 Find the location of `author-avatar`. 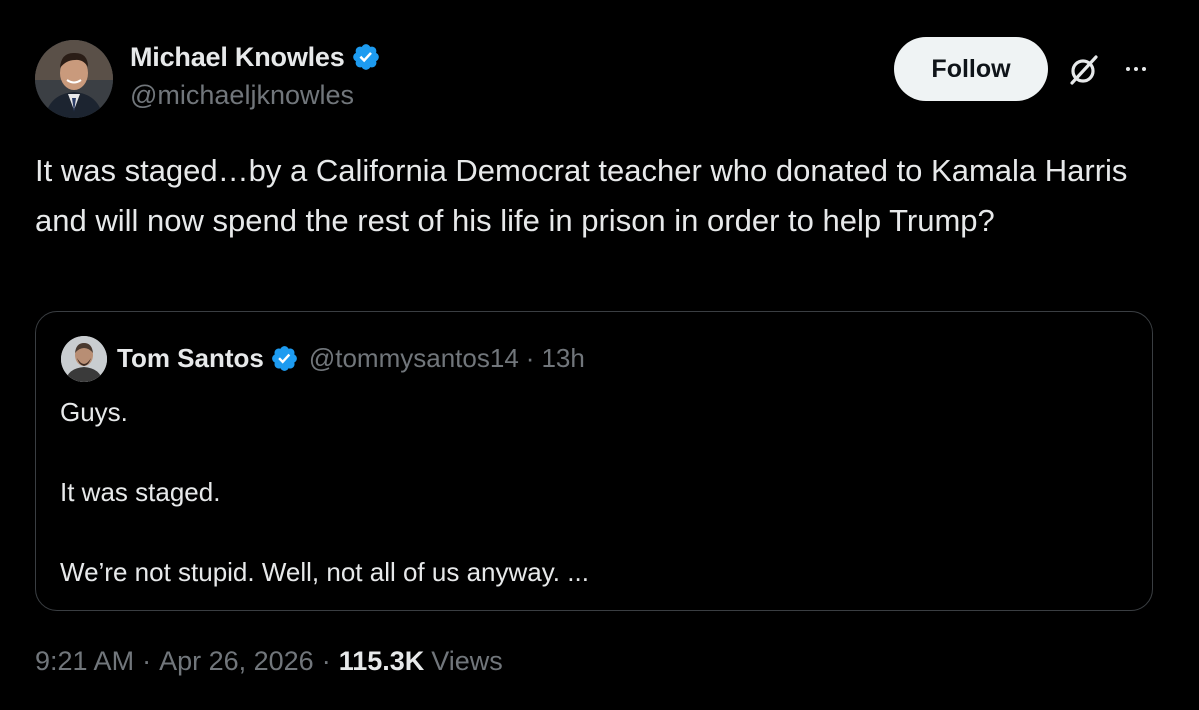

author-avatar is located at coordinates (74, 79).